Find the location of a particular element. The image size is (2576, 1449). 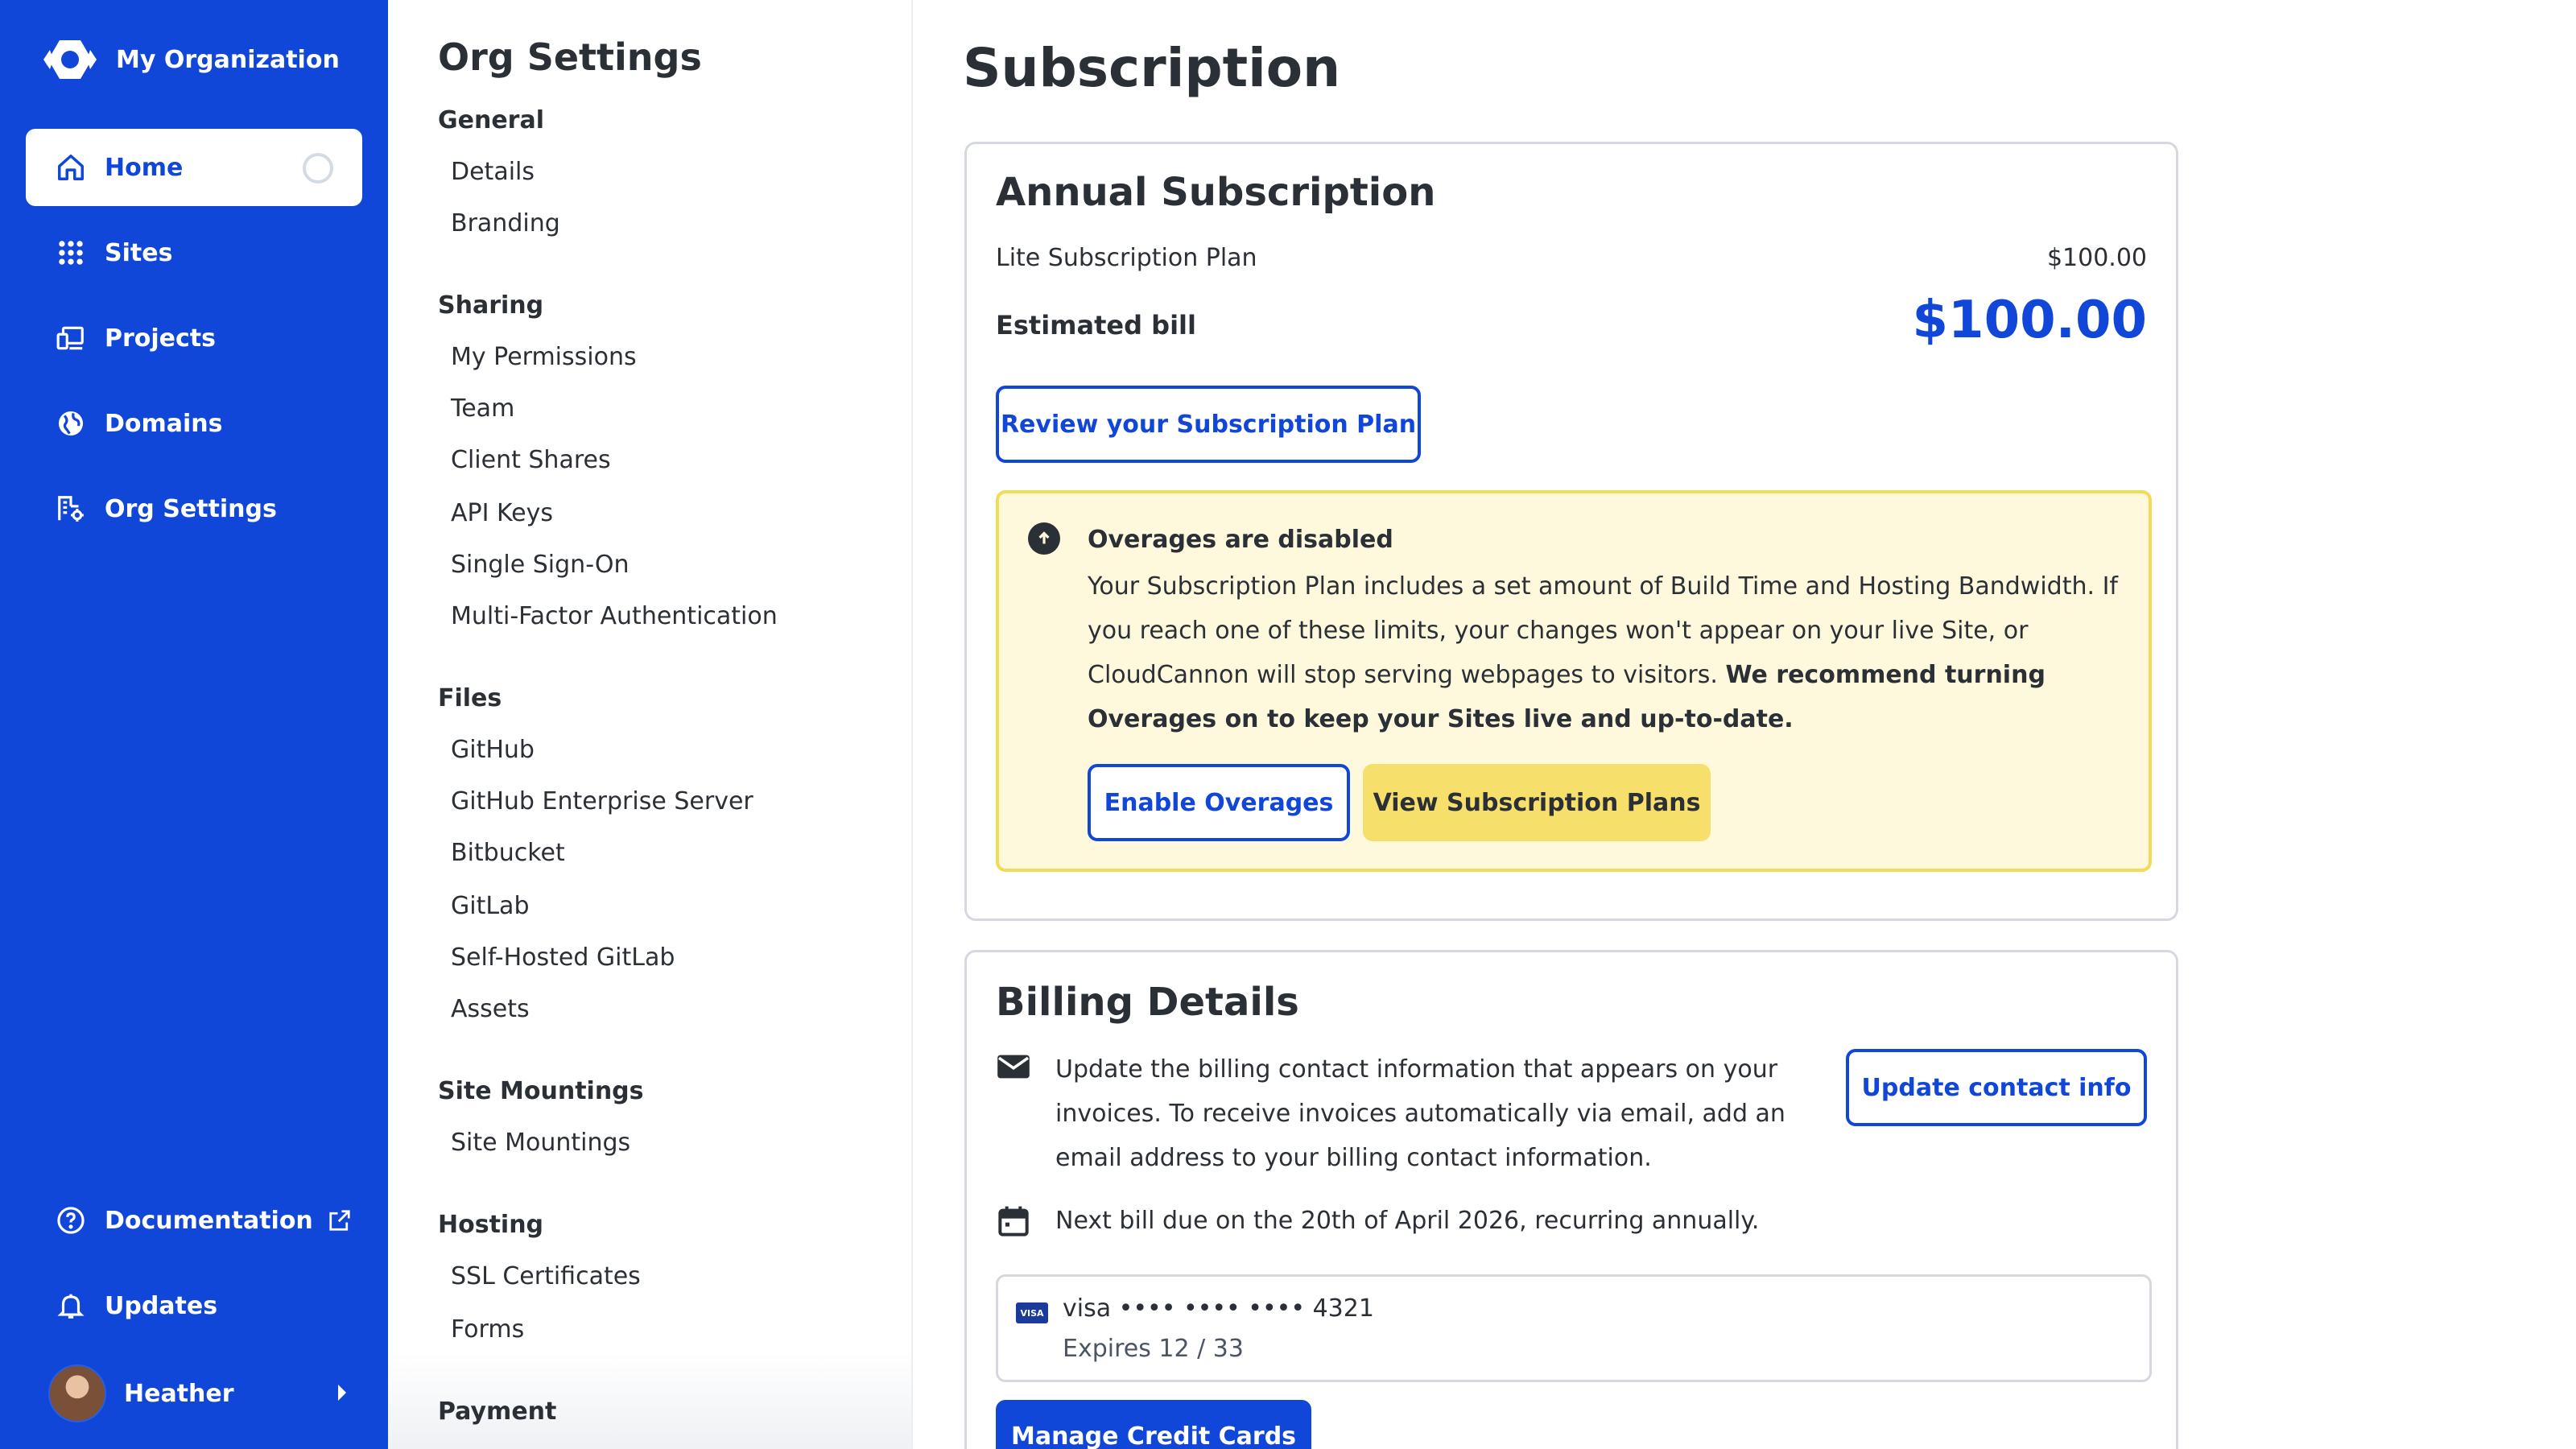

user-name: Heather is located at coordinates (179, 1393).